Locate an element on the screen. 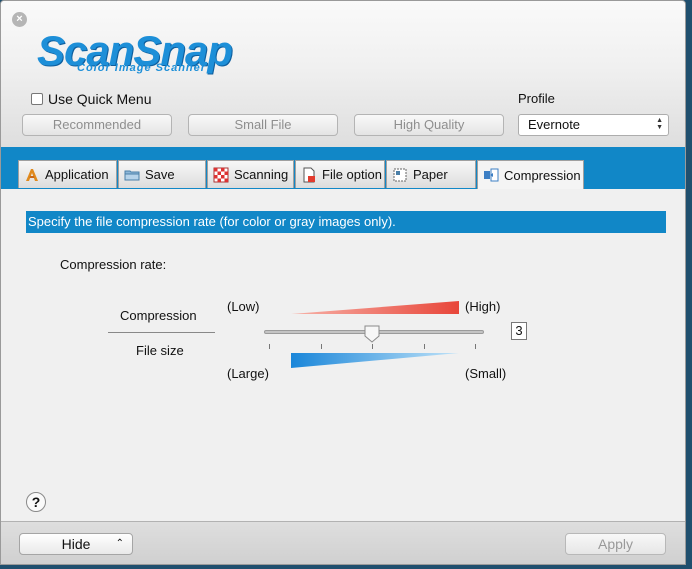 The height and width of the screenshot is (569, 692). profile-select: Evernote ▲ ▼ is located at coordinates (593, 125).